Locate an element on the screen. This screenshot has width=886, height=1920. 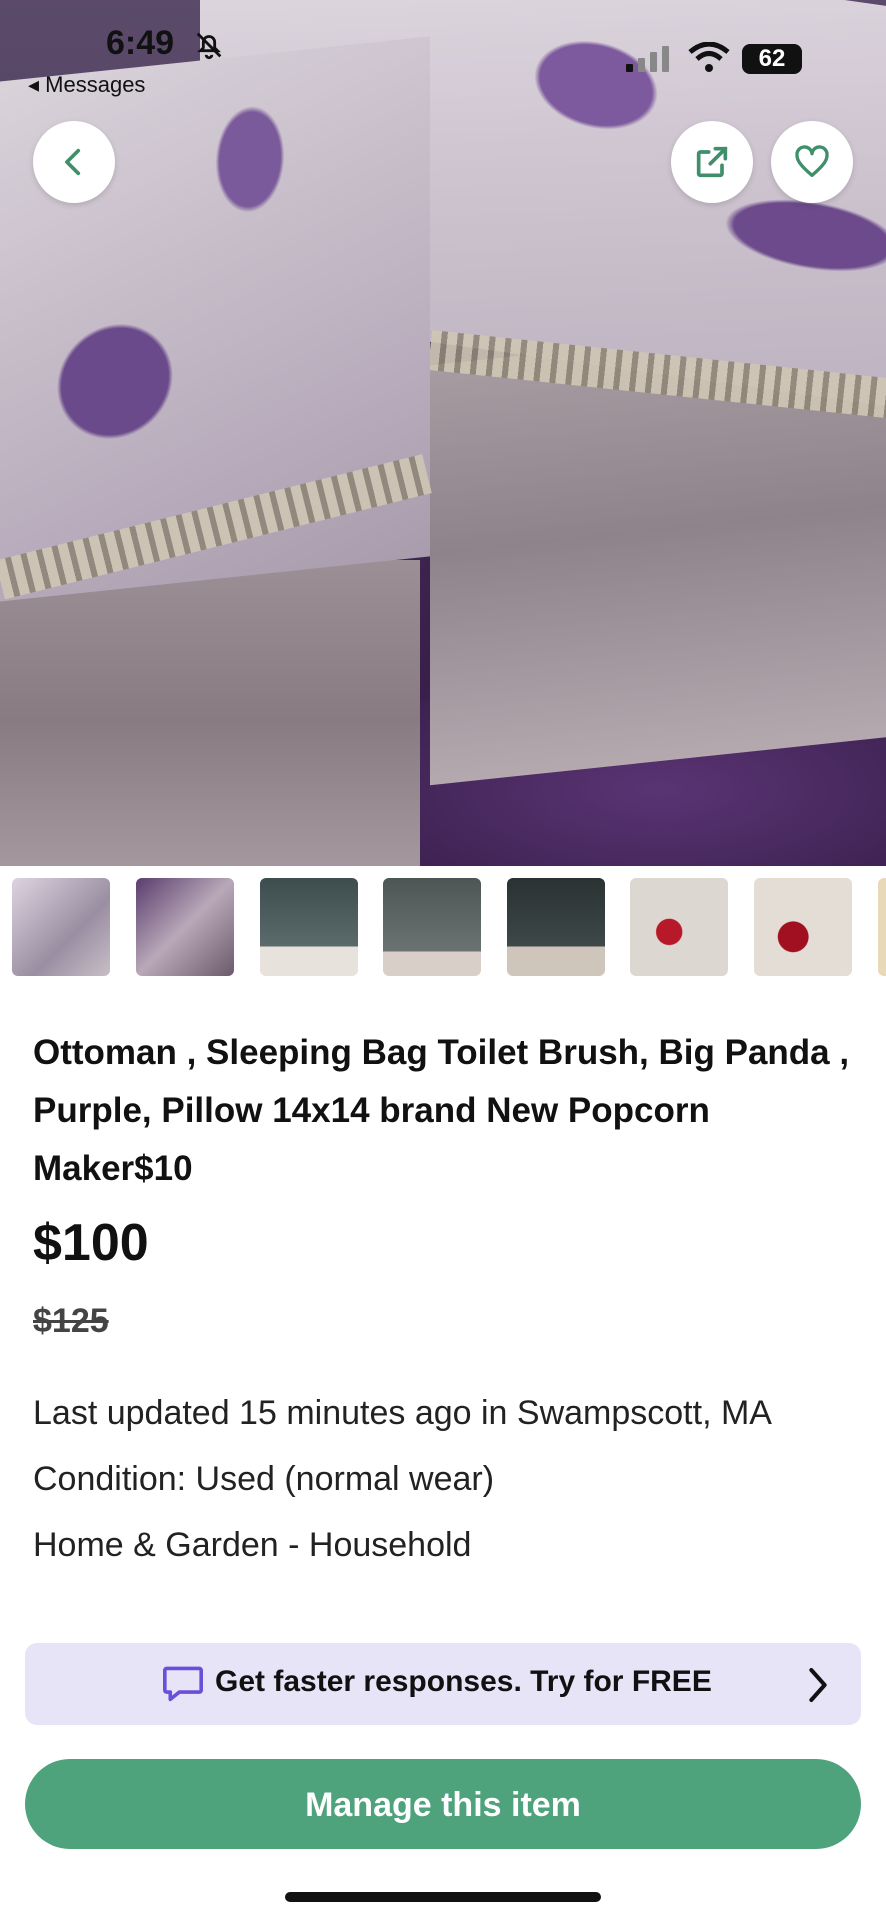
chevron-right-icon is located at coordinates (818, 1685).